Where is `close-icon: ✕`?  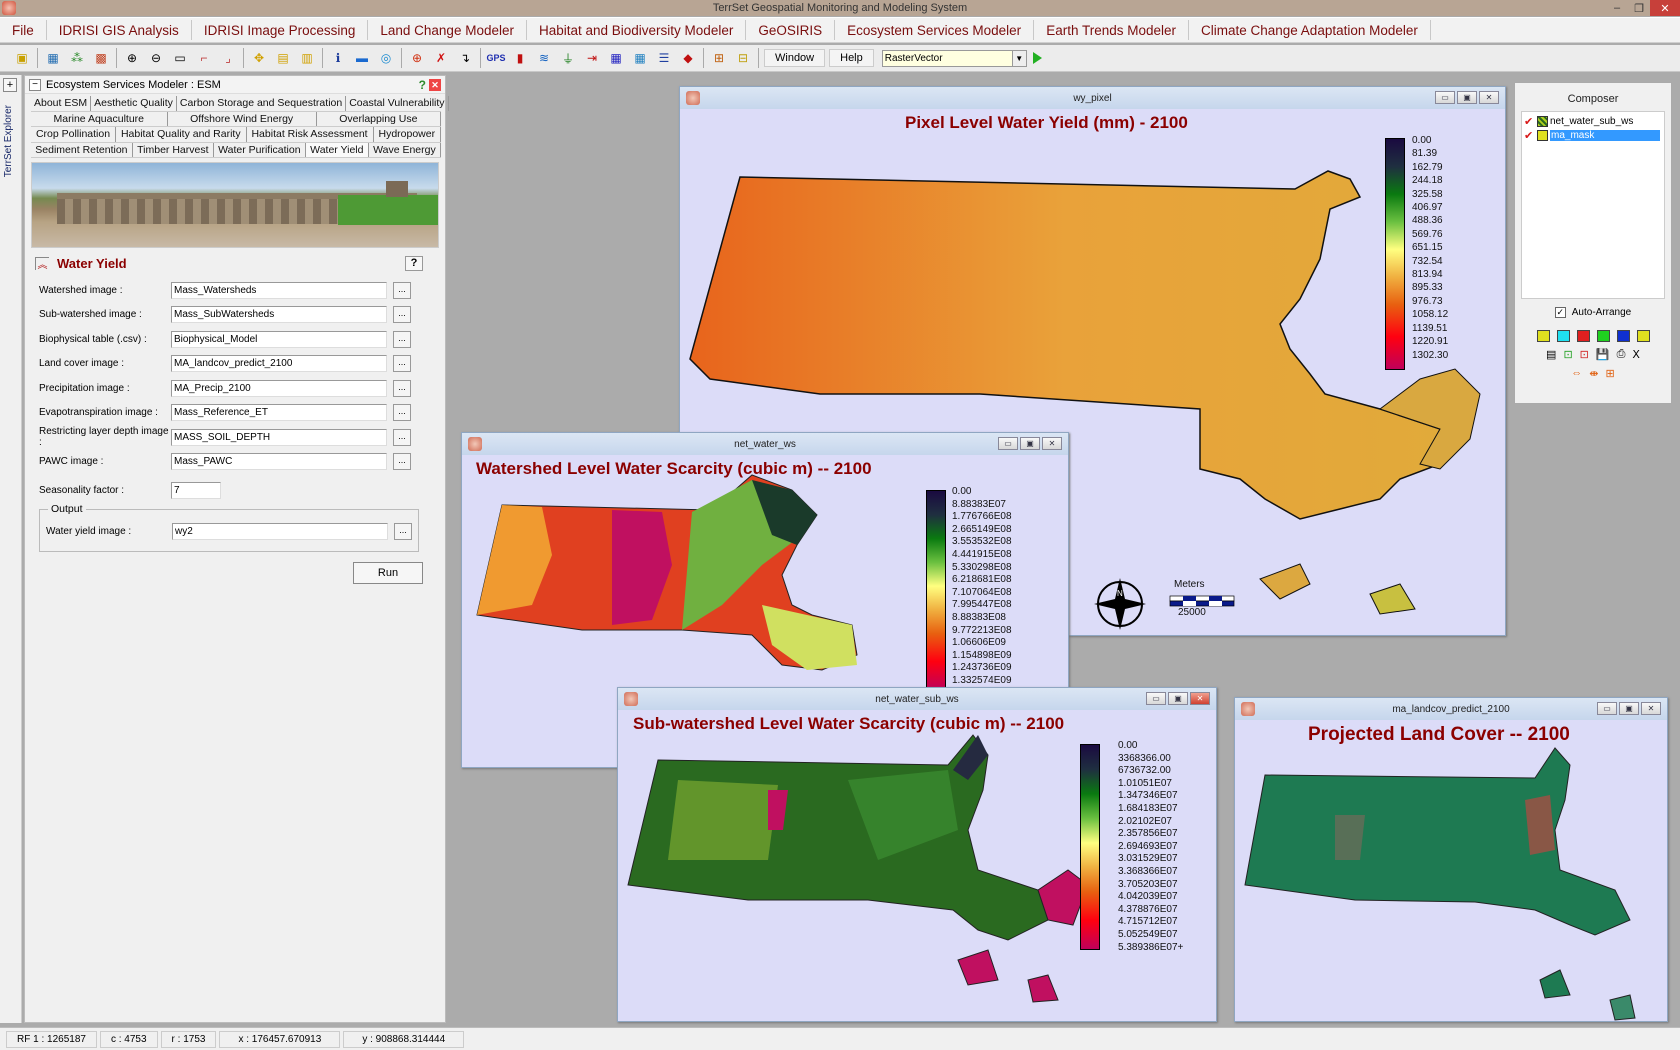 close-icon: ✕ is located at coordinates (1200, 698).